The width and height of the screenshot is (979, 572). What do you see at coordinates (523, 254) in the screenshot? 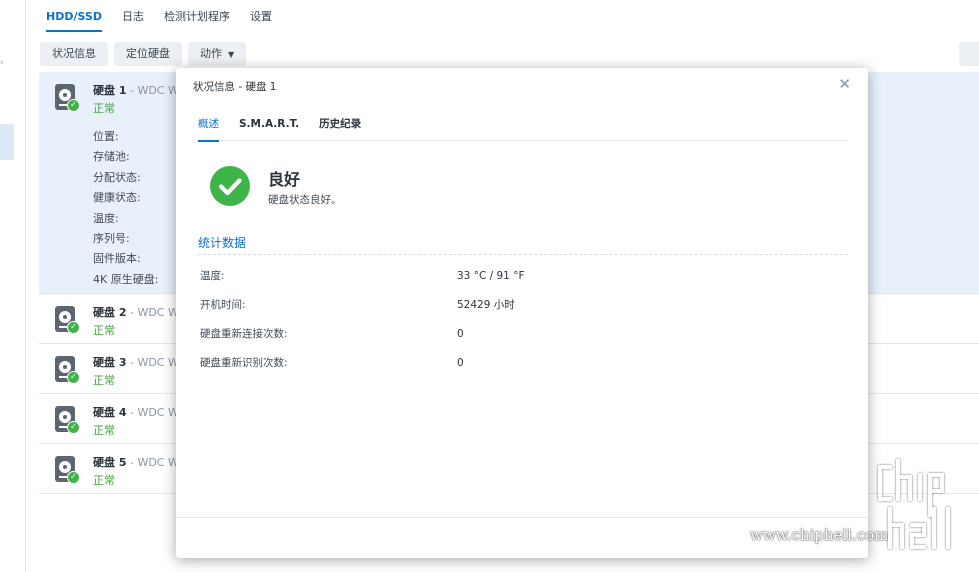
I see `section-divider` at bounding box center [523, 254].